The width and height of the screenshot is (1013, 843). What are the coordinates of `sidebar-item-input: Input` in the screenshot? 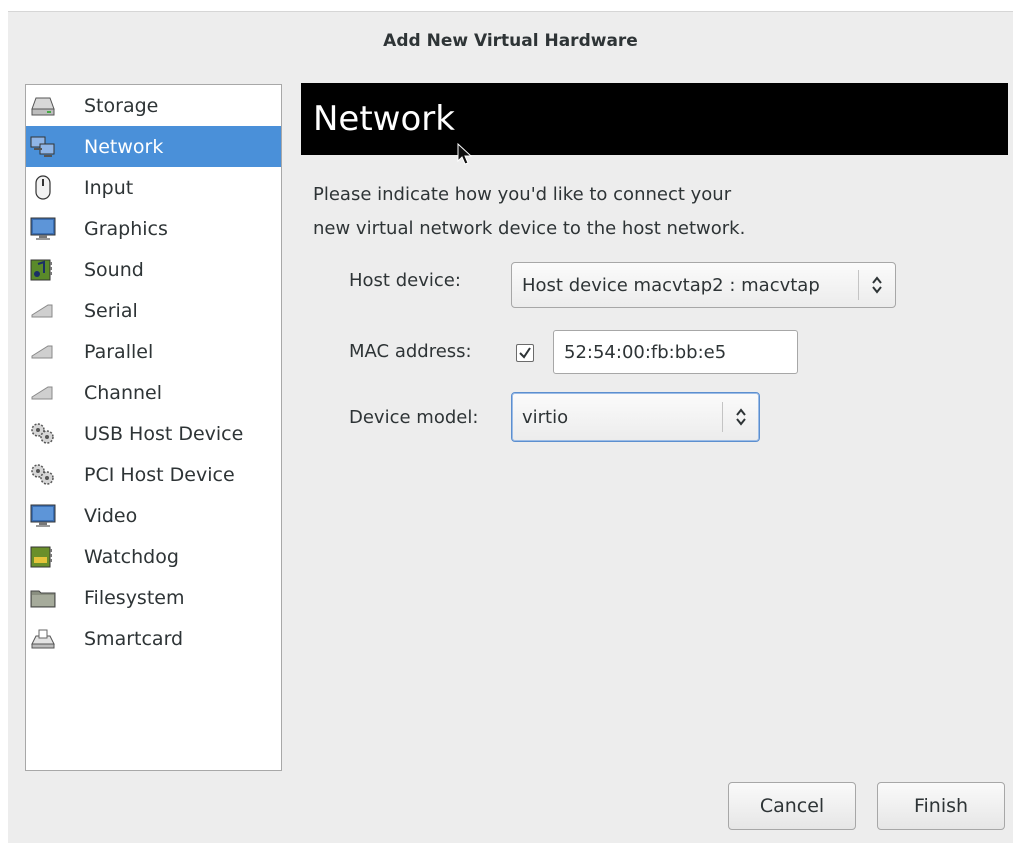 It's located at (153, 187).